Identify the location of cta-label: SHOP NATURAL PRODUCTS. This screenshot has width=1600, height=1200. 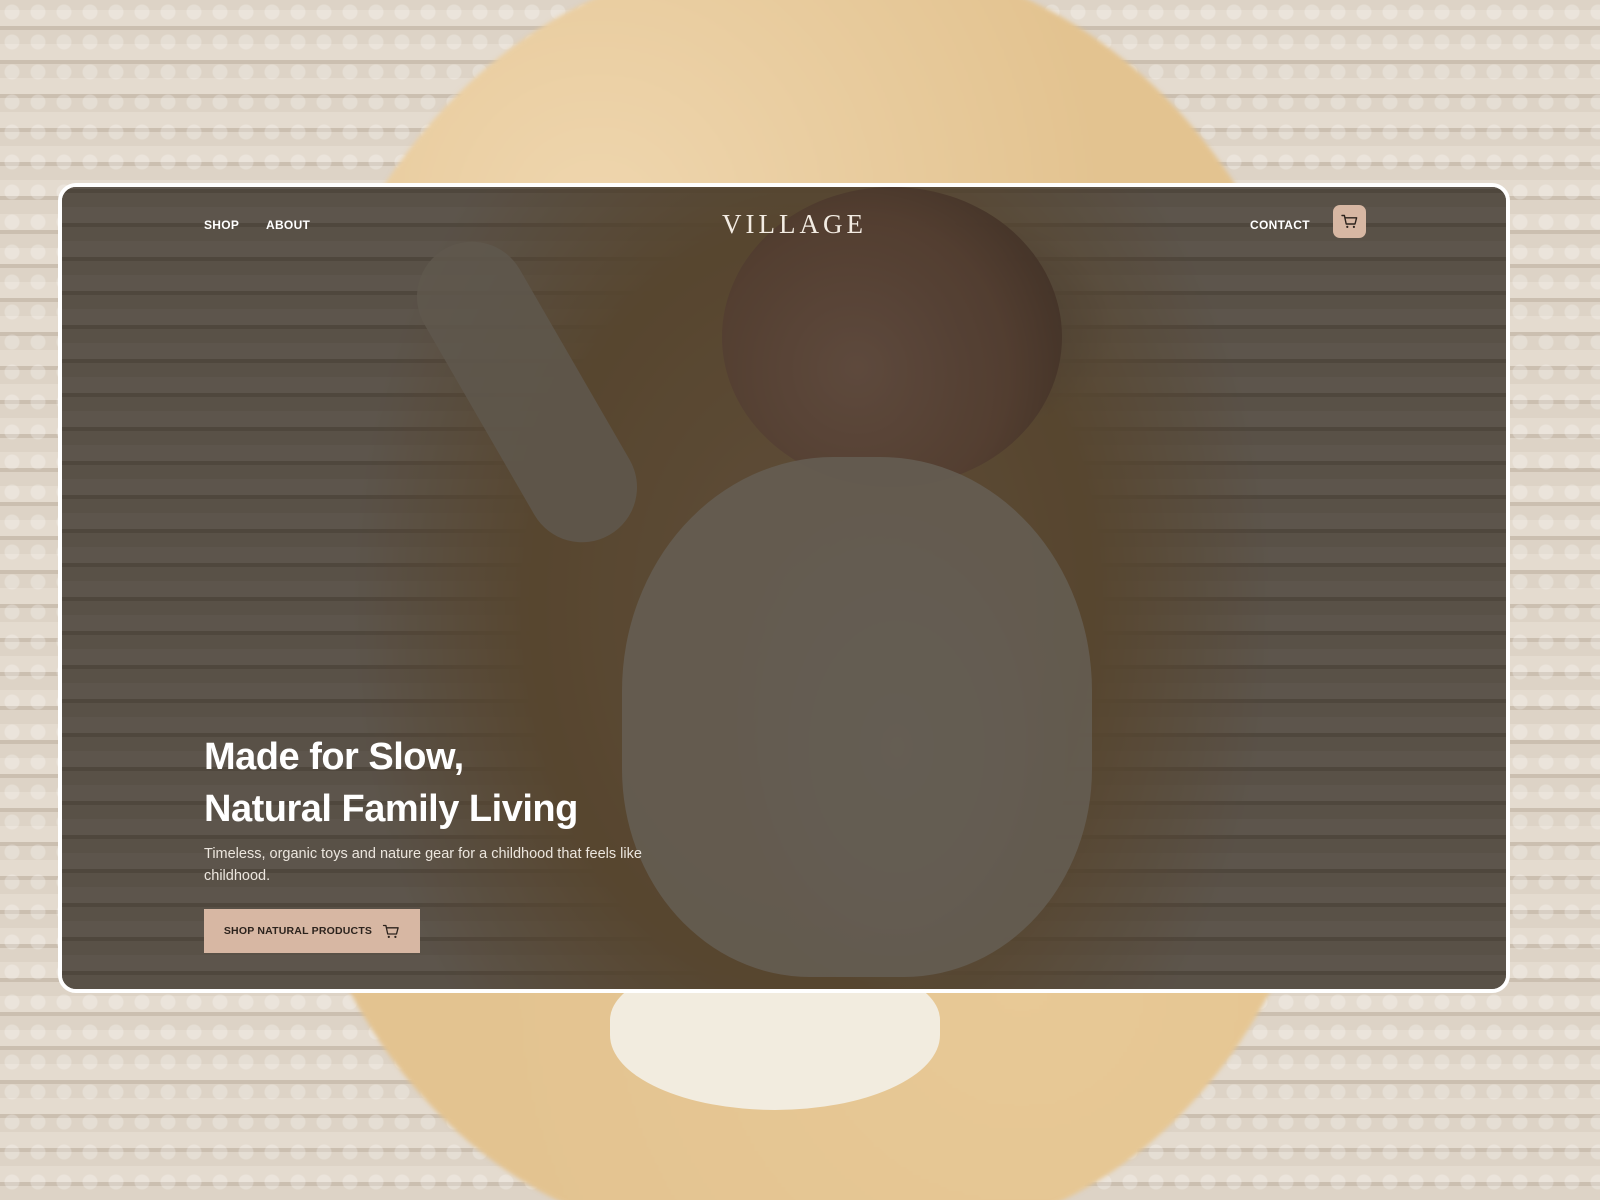
(298, 931).